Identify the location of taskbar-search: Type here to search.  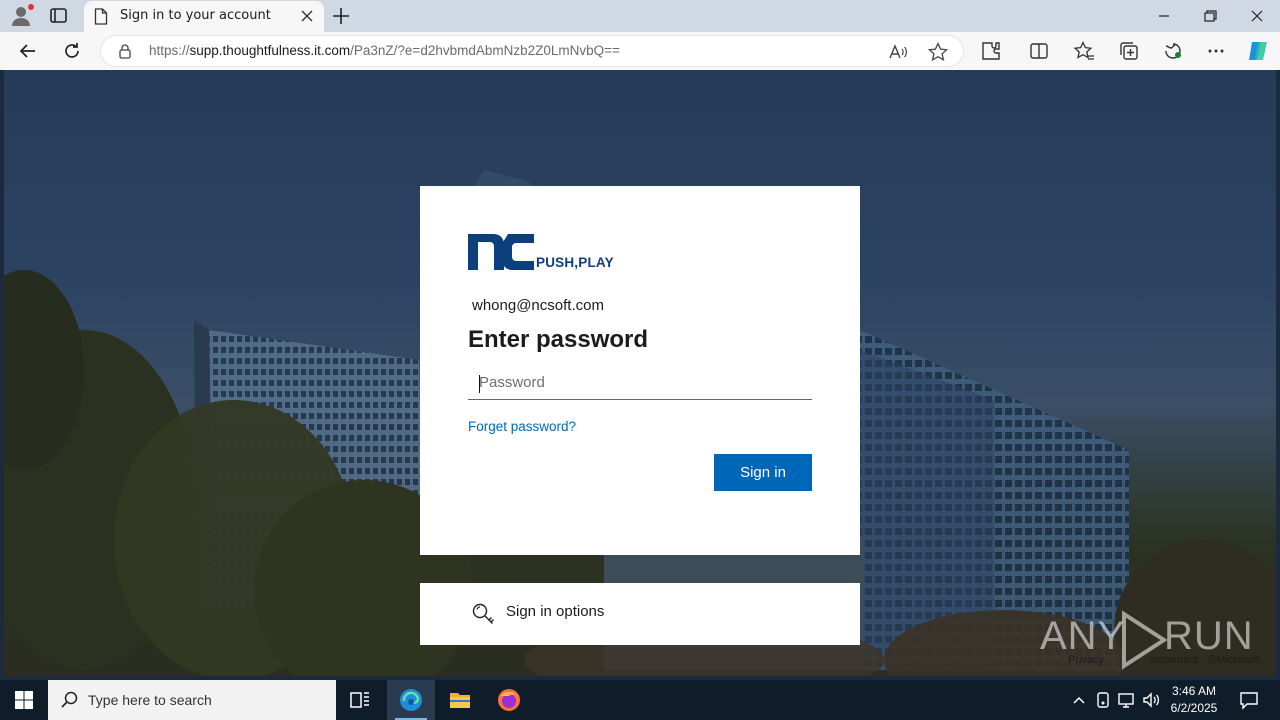
(192, 700).